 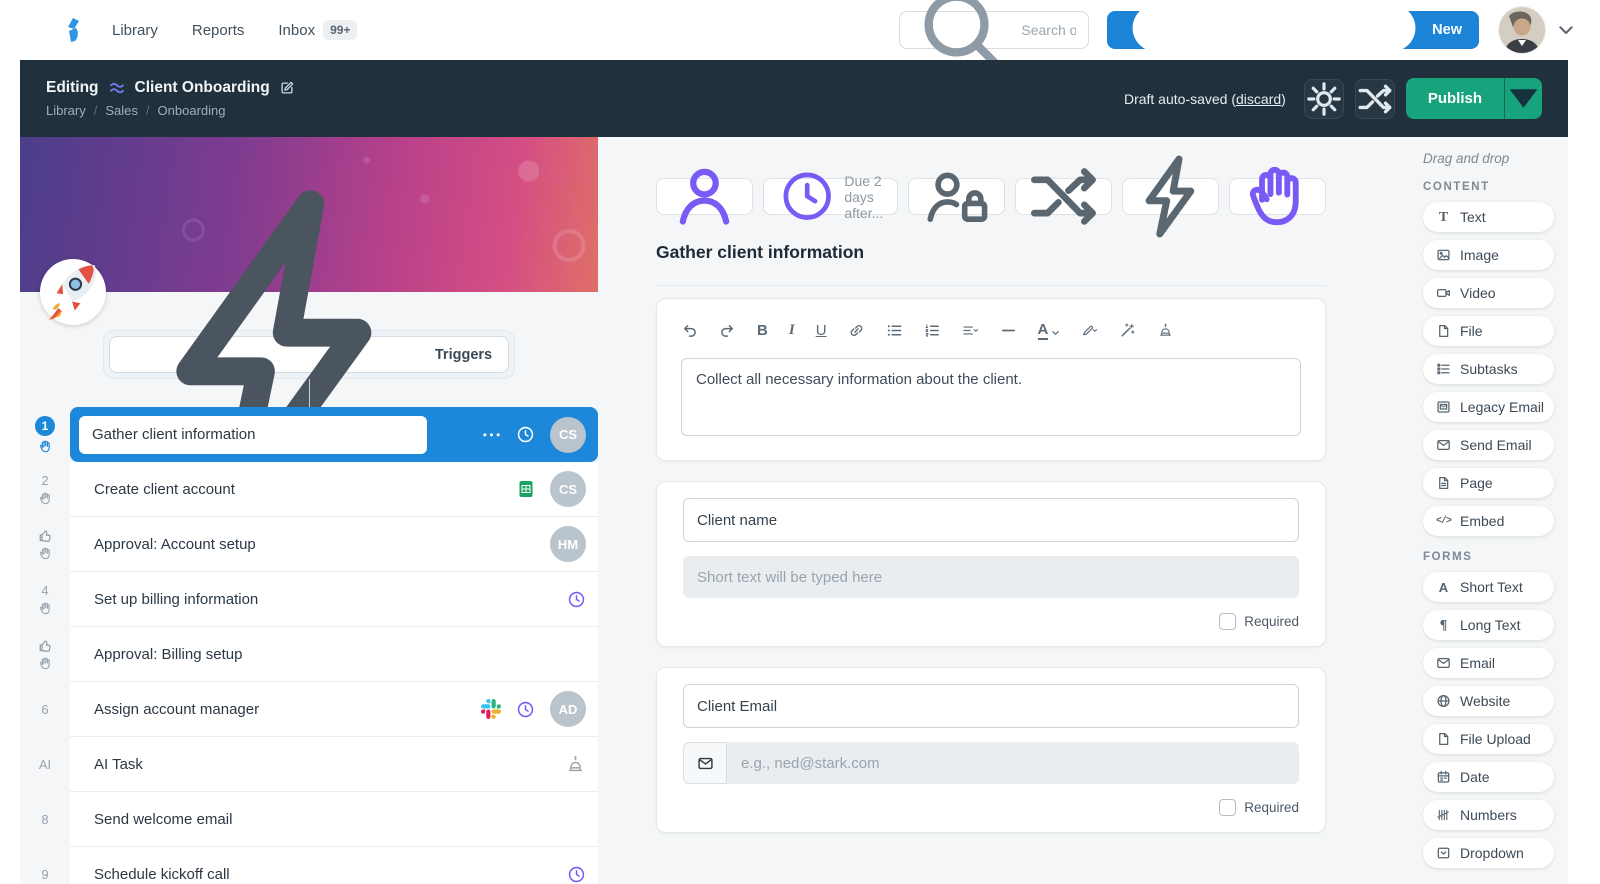 I want to click on workflow-rocket-emoji-badge, so click(x=73, y=292).